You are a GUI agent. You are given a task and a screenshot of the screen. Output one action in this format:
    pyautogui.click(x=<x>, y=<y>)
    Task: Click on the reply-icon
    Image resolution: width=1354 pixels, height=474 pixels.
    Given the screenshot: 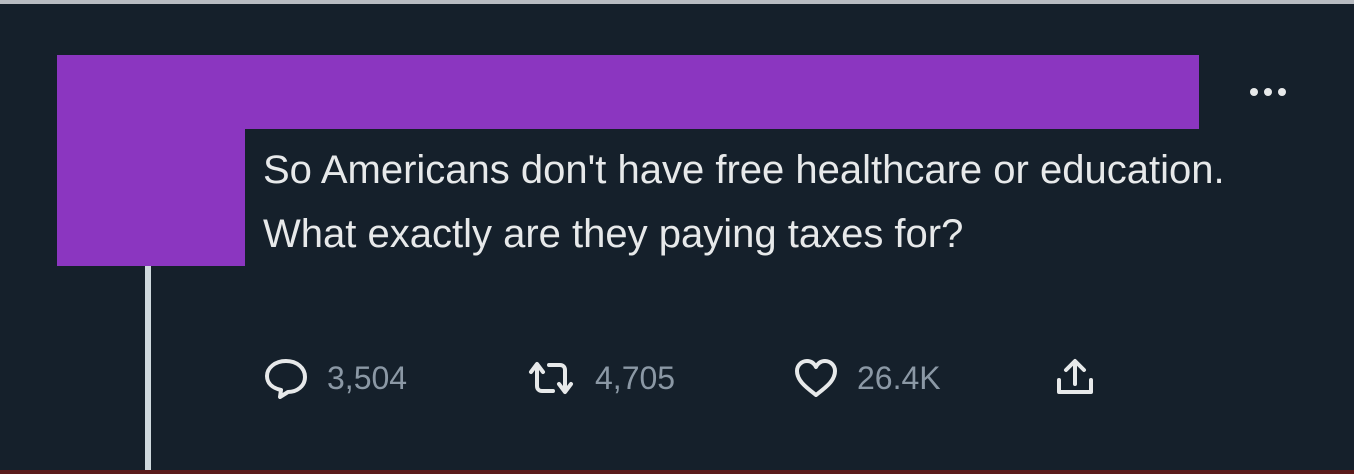 What is the action you would take?
    pyautogui.click(x=286, y=378)
    